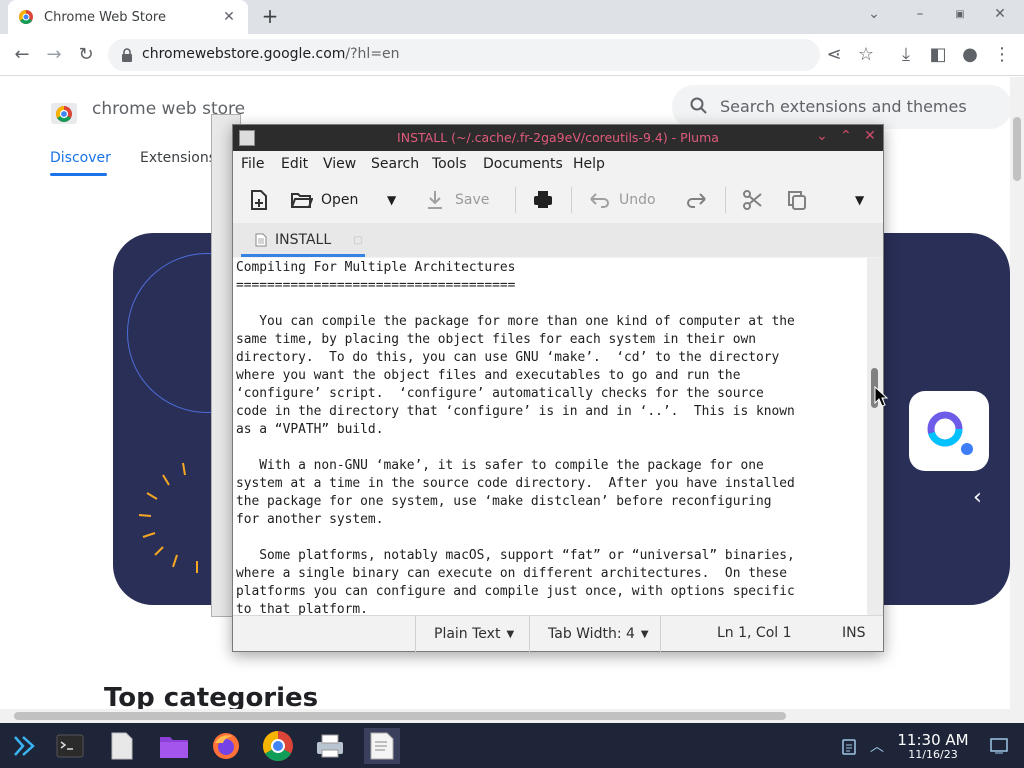  Describe the element at coordinates (875, 436) in the screenshot. I see `editor-scrollbar` at that location.